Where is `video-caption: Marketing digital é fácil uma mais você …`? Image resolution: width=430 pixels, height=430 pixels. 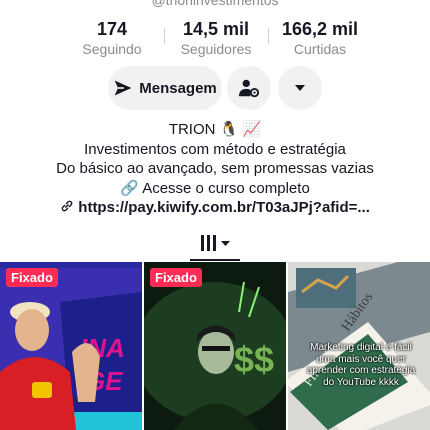
video-caption: Marketing digital é fácil uma mais você … is located at coordinates (361, 365).